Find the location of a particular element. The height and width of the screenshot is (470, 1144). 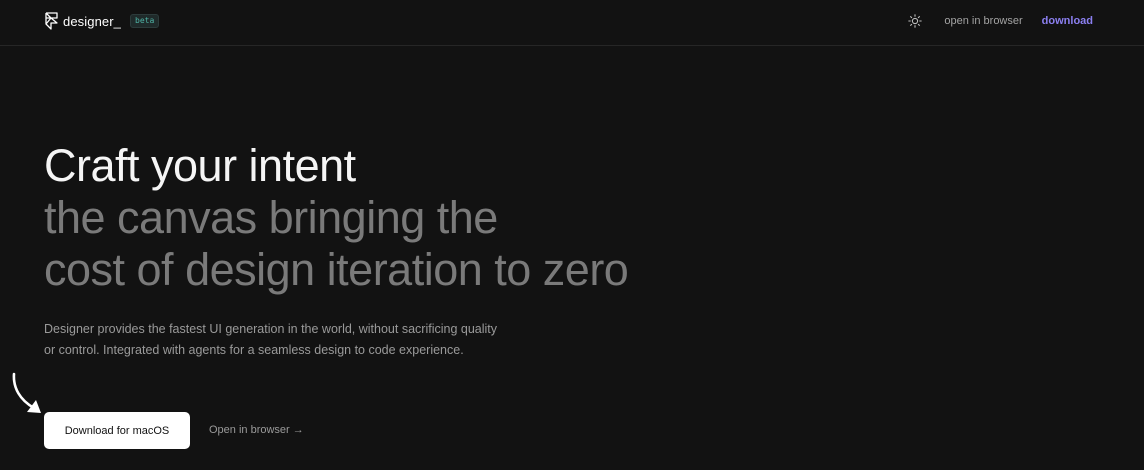

open-in-browser-link: Open in browser → is located at coordinates (256, 430).